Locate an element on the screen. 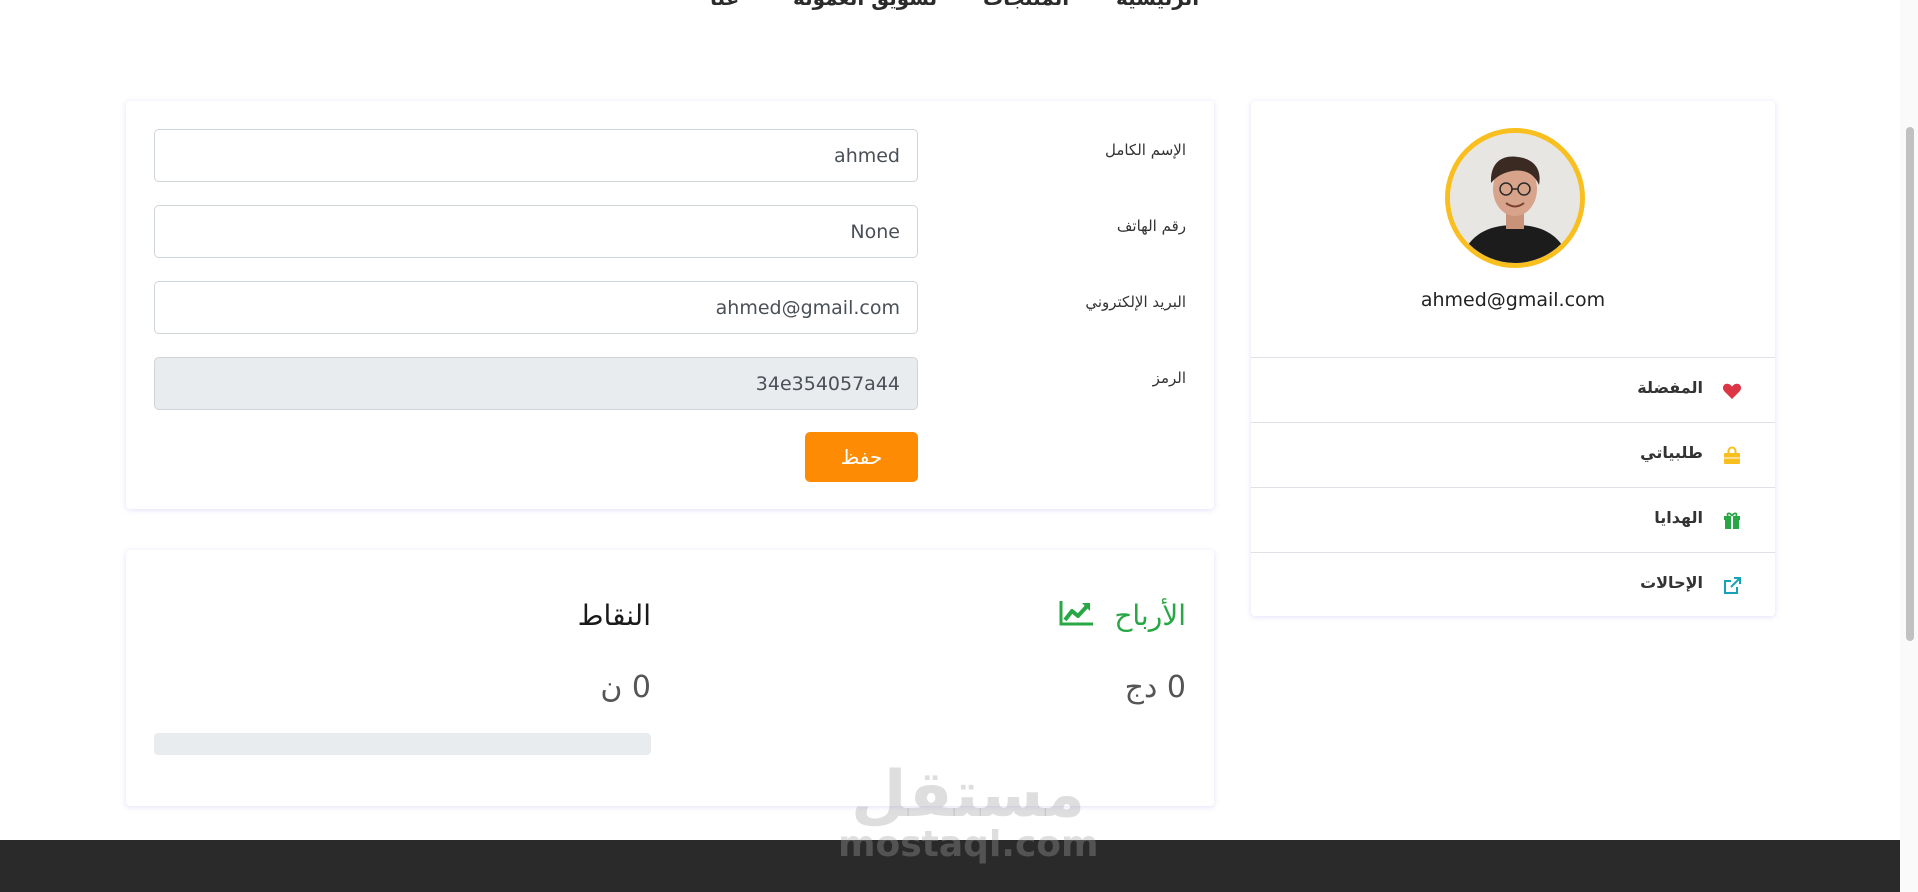  earnings-title-text: الأرباح is located at coordinates (1150, 615).